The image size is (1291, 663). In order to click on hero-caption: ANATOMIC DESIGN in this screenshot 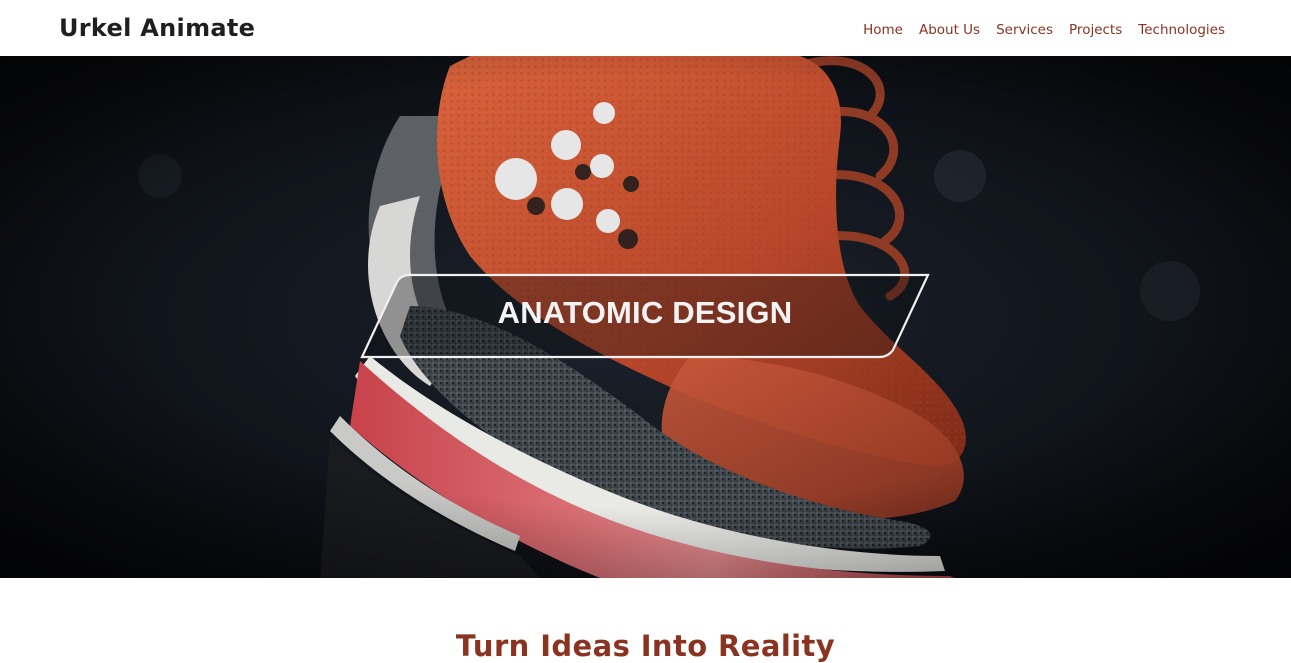, I will do `click(645, 312)`.